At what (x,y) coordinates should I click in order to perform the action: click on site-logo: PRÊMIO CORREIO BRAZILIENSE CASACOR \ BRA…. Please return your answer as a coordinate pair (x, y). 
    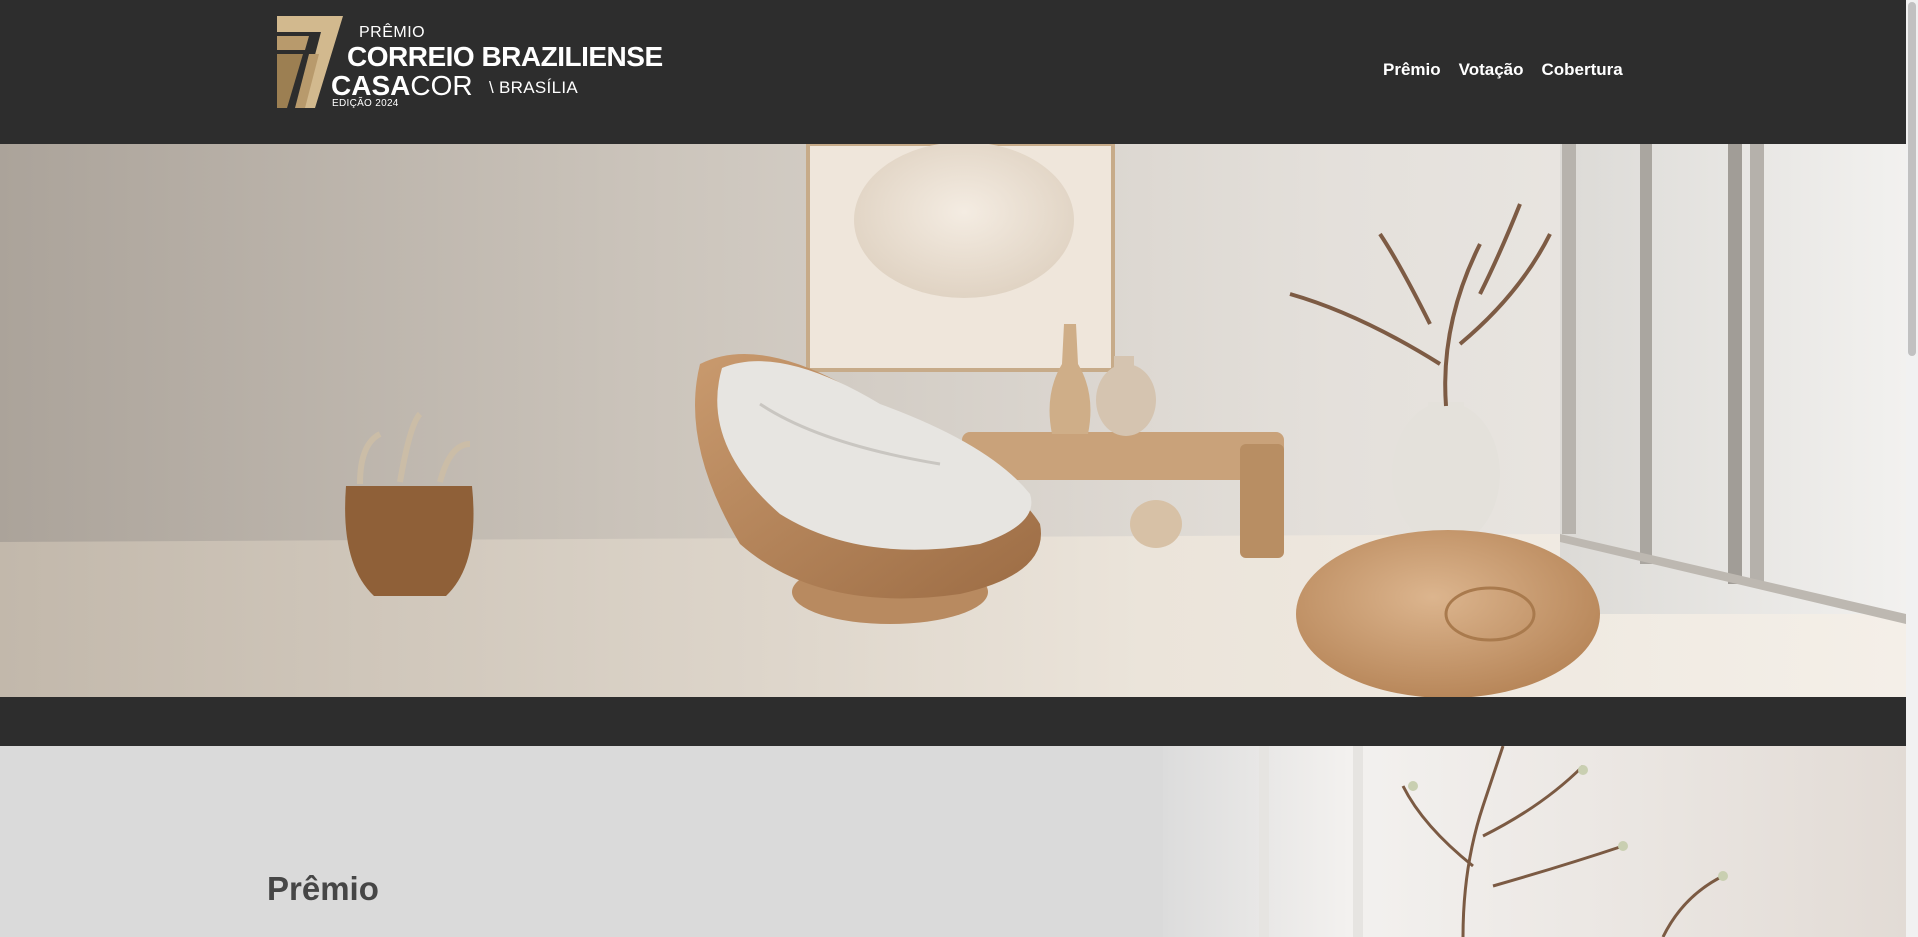
    Looking at the image, I should click on (469, 63).